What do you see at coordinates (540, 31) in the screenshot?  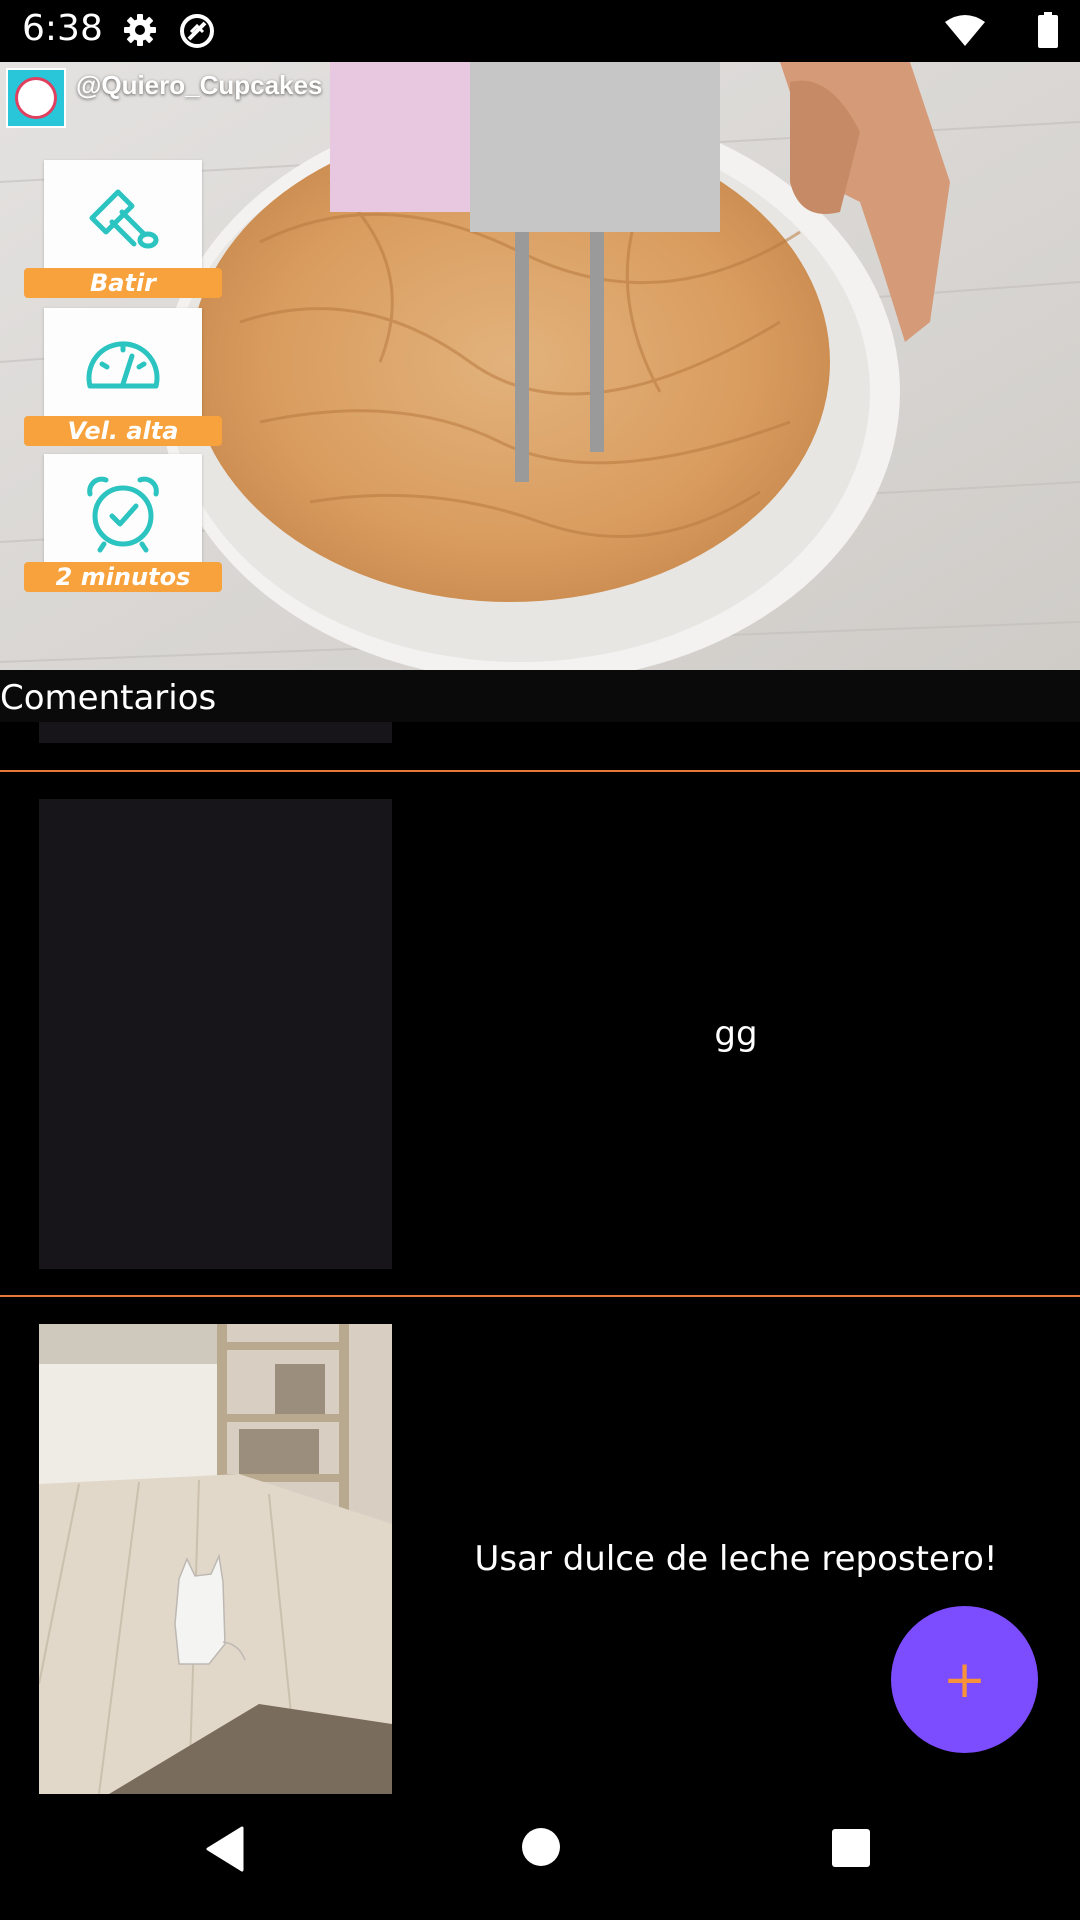 I see `status-bar: 6:38` at bounding box center [540, 31].